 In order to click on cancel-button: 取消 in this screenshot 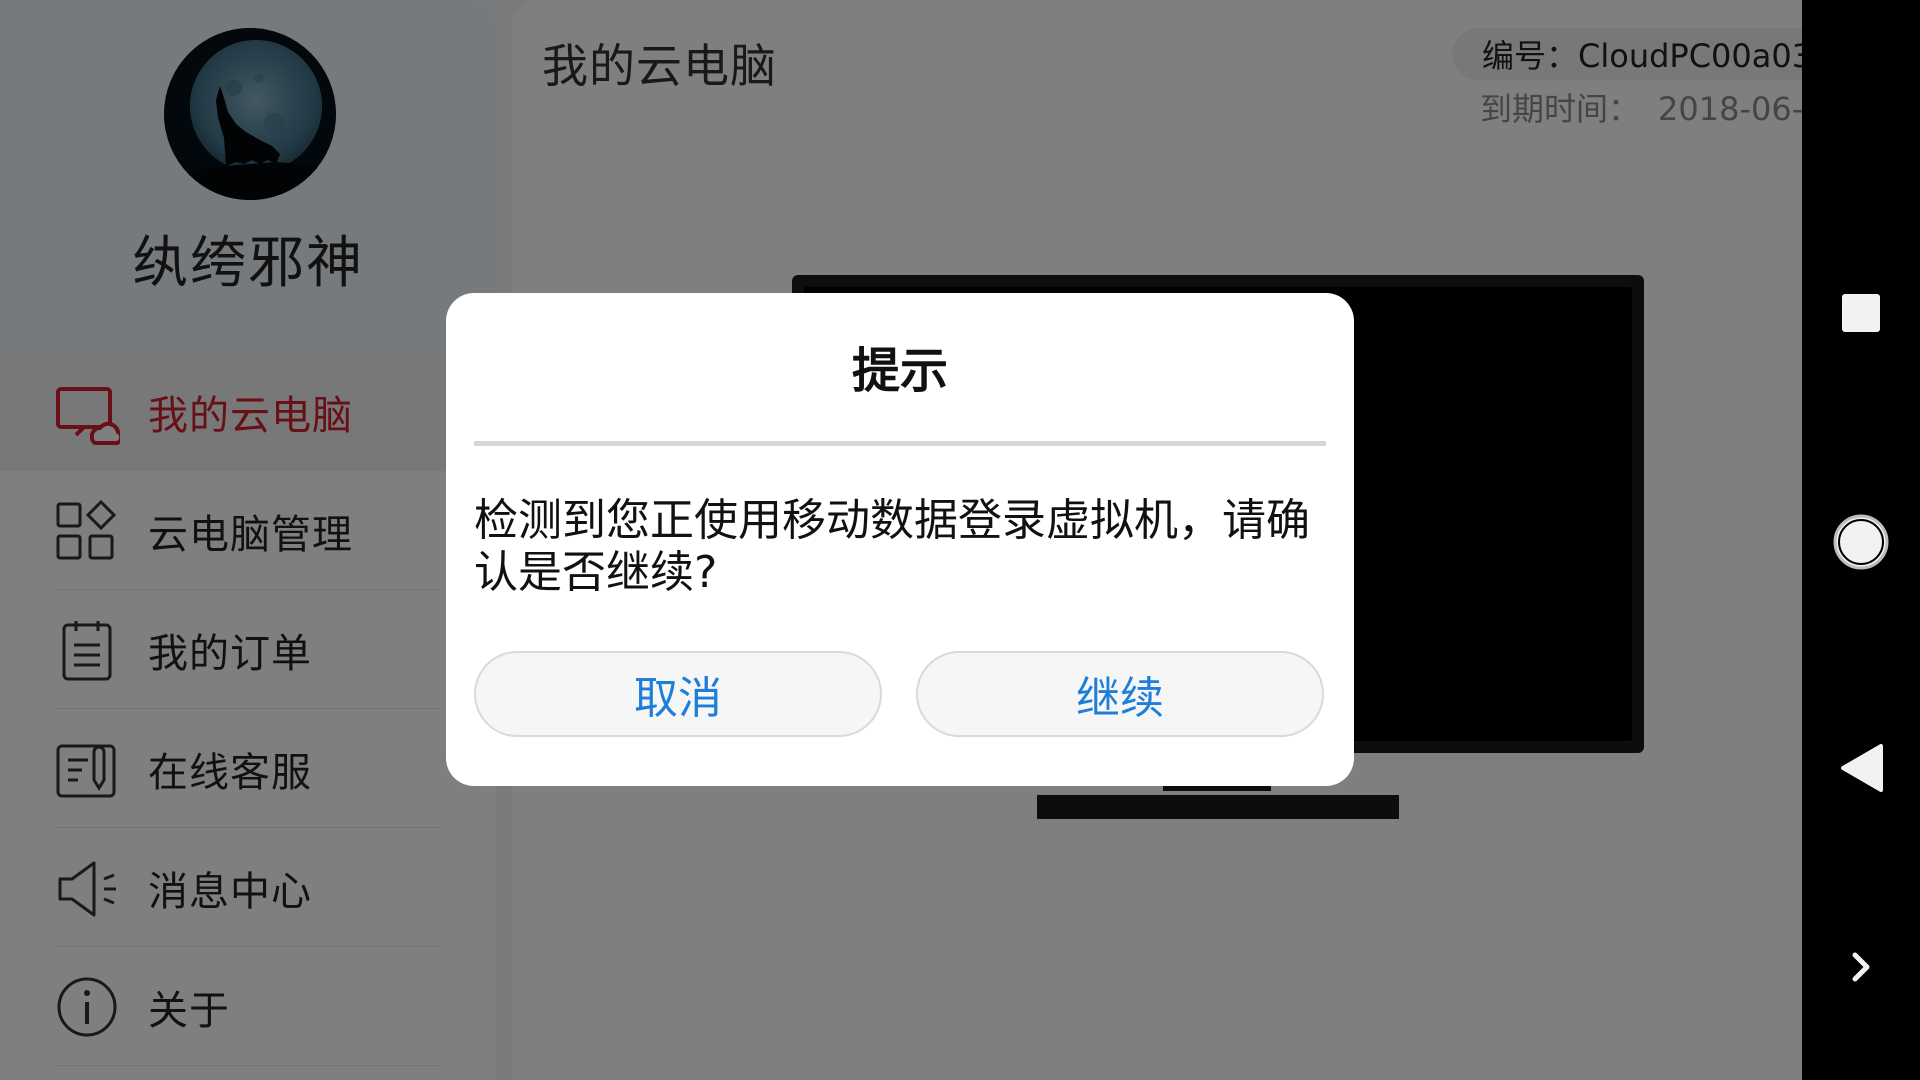, I will do `click(678, 694)`.